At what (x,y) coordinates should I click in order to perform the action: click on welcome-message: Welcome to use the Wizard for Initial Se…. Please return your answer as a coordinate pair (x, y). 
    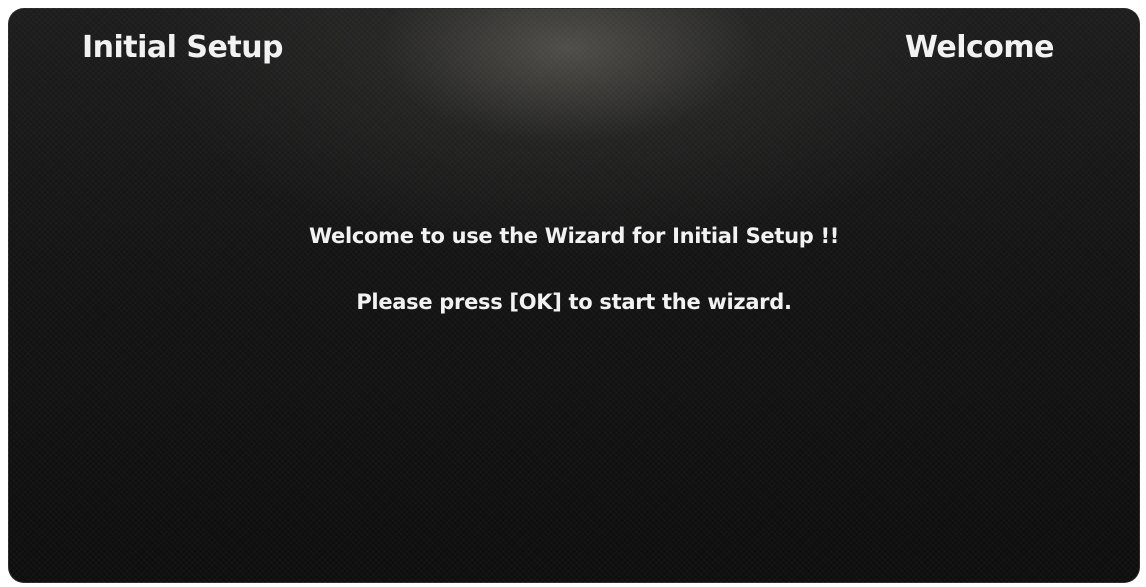
    Looking at the image, I should click on (574, 236).